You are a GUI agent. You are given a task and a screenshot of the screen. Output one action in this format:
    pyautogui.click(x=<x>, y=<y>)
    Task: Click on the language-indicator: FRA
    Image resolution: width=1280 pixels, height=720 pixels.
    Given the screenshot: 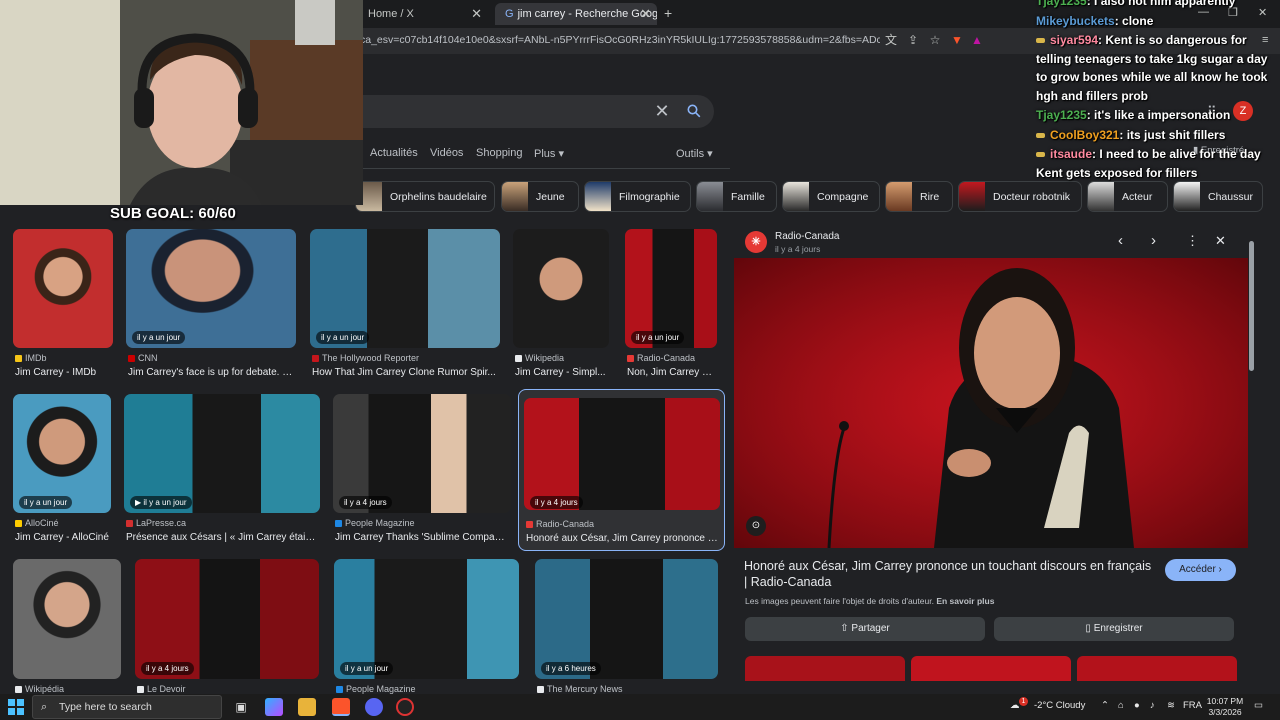 What is the action you would take?
    pyautogui.click(x=1192, y=705)
    